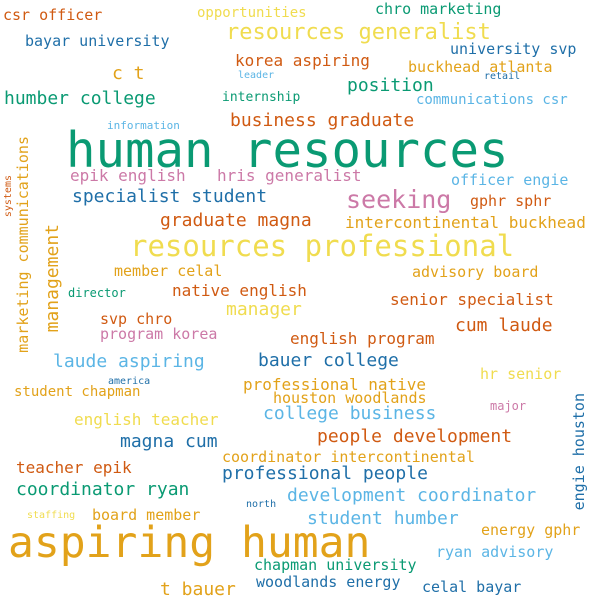  What do you see at coordinates (128, 73) in the screenshot?
I see `word: c t` at bounding box center [128, 73].